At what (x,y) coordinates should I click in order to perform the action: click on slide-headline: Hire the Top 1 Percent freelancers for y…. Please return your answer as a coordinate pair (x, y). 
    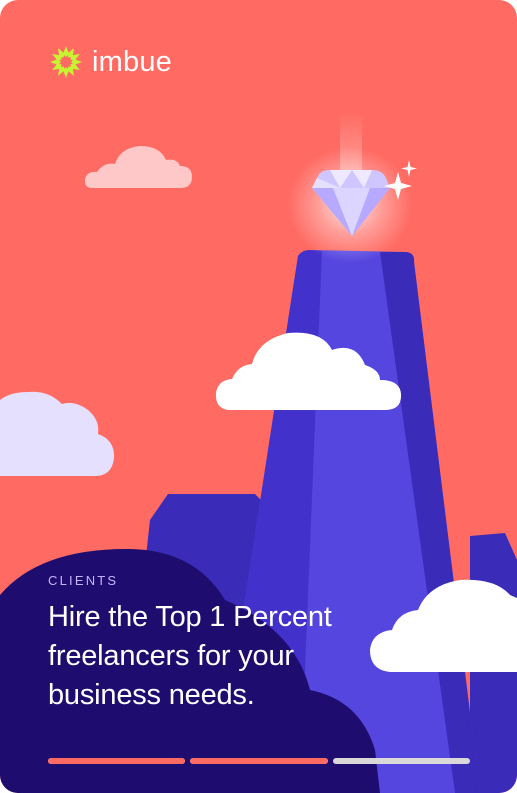
    Looking at the image, I should click on (228, 656).